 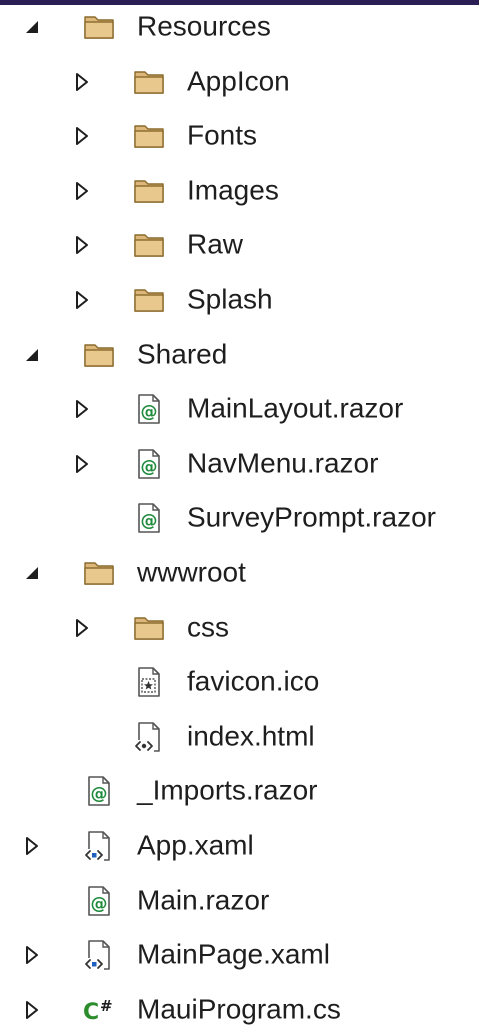 I want to click on tree-item-app-xaml: App.xaml, so click(x=239, y=846).